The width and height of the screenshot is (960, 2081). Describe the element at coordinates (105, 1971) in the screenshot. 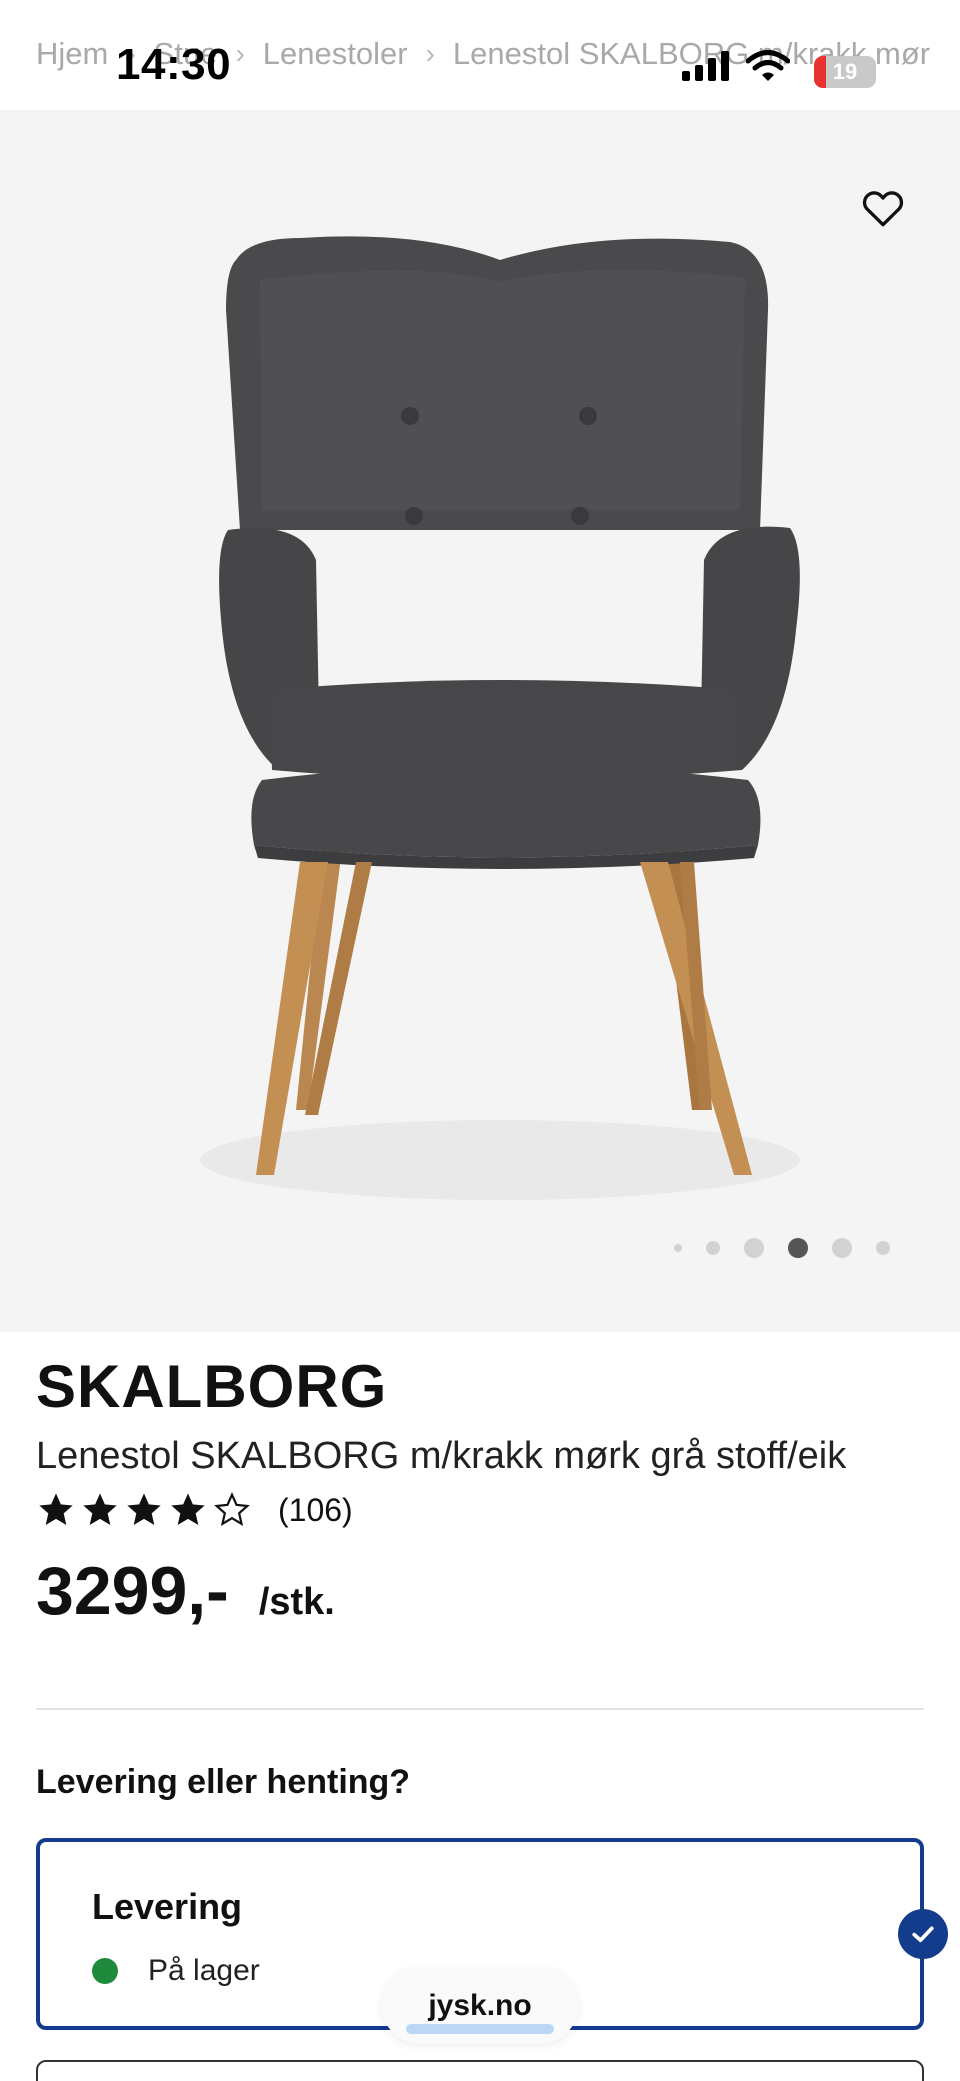

I see `stock-status-dot` at that location.